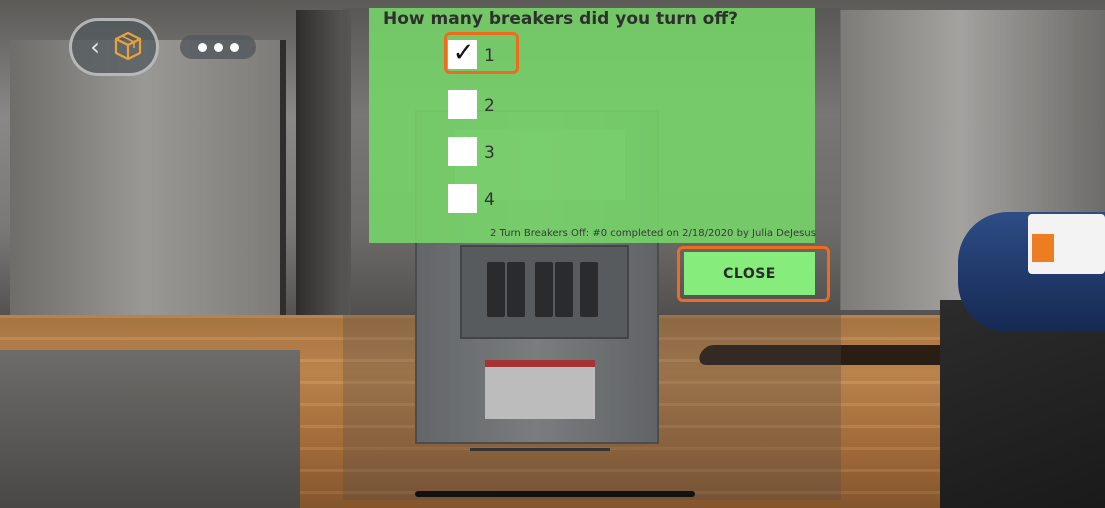 The width and height of the screenshot is (1105, 508). Describe the element at coordinates (560, 19) in the screenshot. I see `question-title: How many breakers did you turn off?` at that location.